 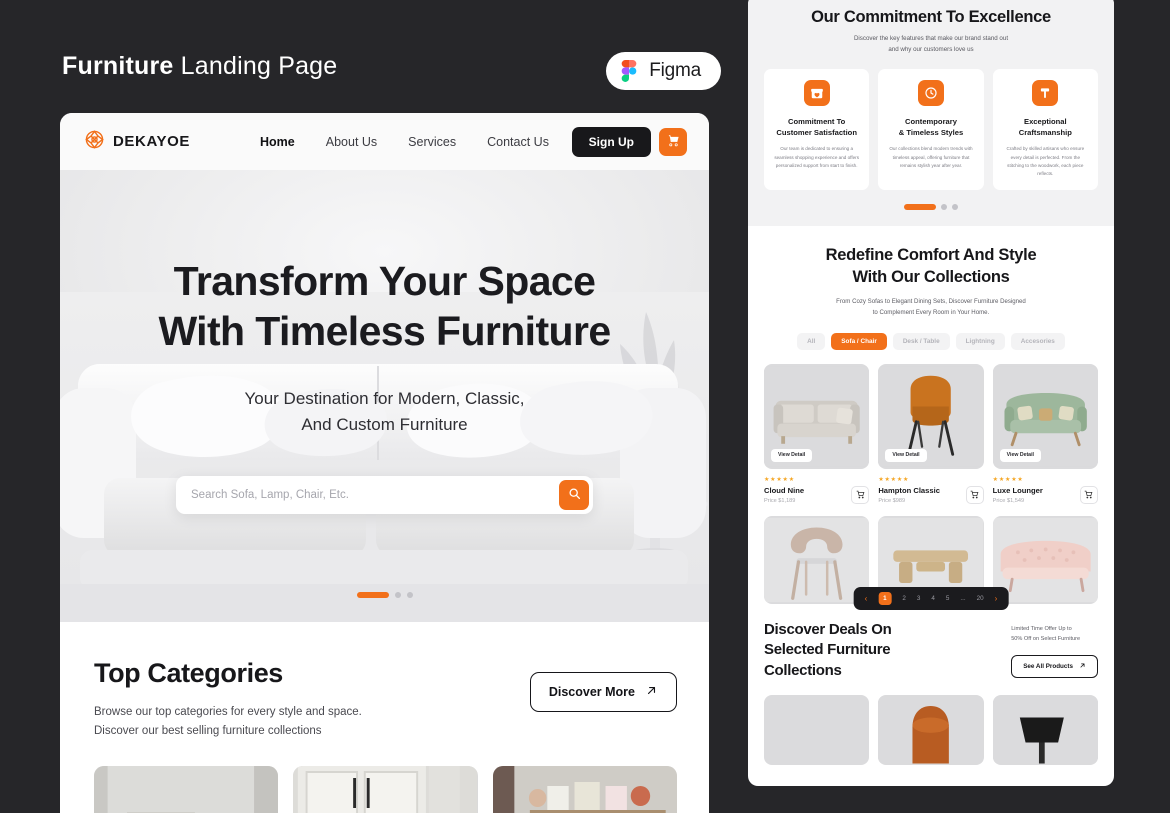 What do you see at coordinates (859, 341) in the screenshot?
I see `filter-chip-sofa-chair: Sofa / Chair` at bounding box center [859, 341].